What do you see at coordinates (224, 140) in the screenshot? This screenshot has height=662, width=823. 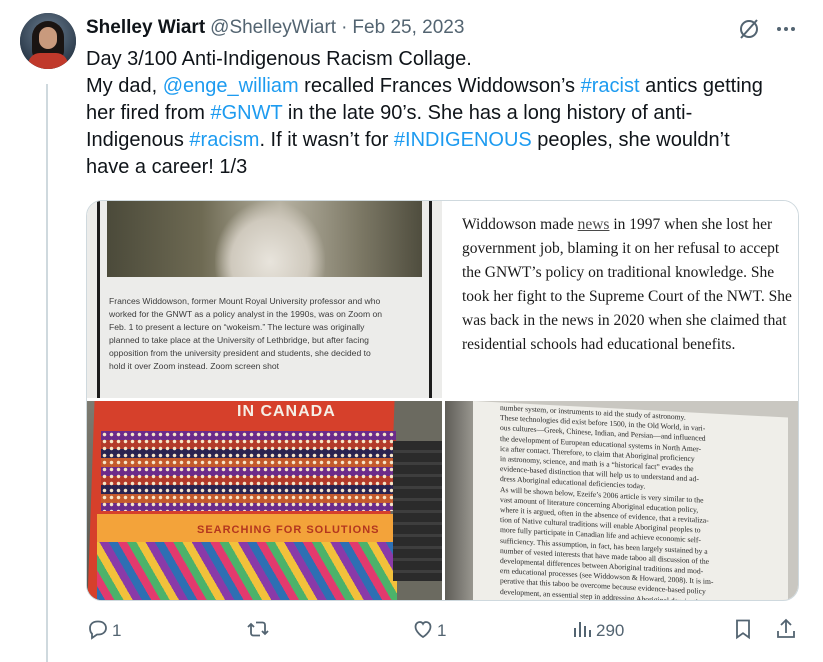 I see `hashtag-link: #racism` at bounding box center [224, 140].